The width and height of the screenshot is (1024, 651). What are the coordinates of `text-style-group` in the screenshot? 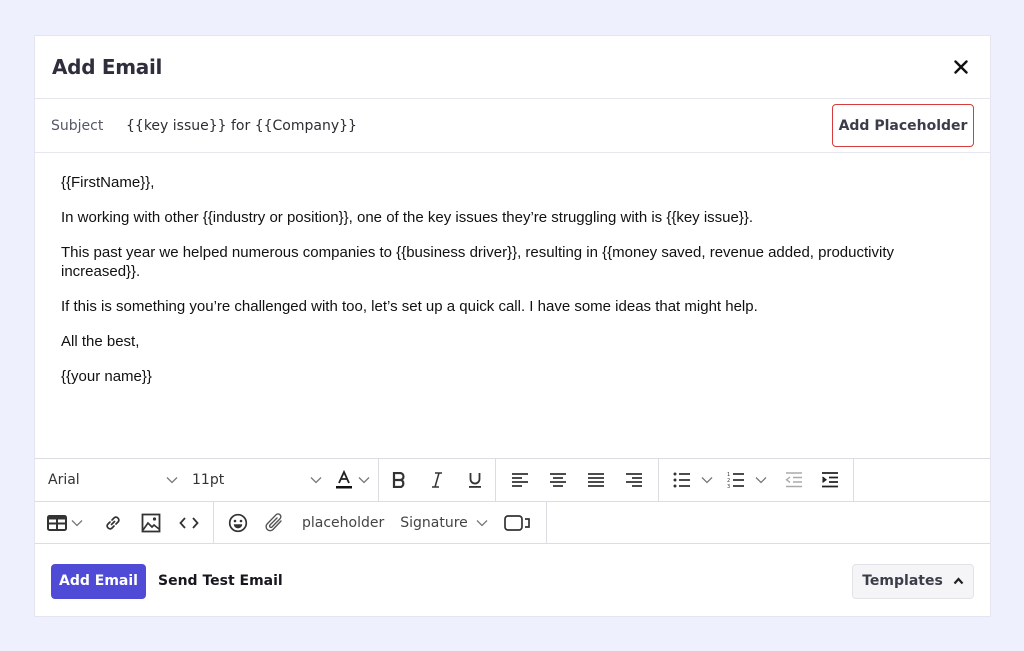 It's located at (437, 480).